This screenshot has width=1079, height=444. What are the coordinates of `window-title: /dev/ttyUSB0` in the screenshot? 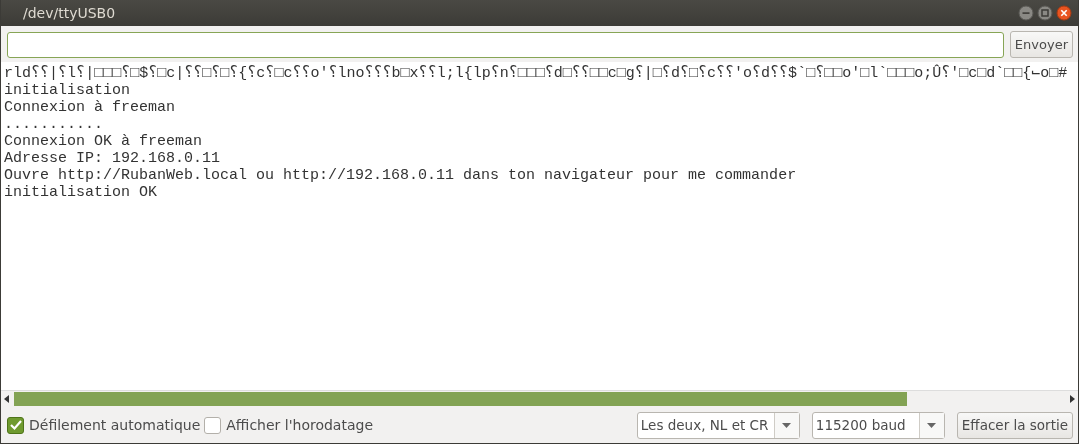 It's located at (69, 13).